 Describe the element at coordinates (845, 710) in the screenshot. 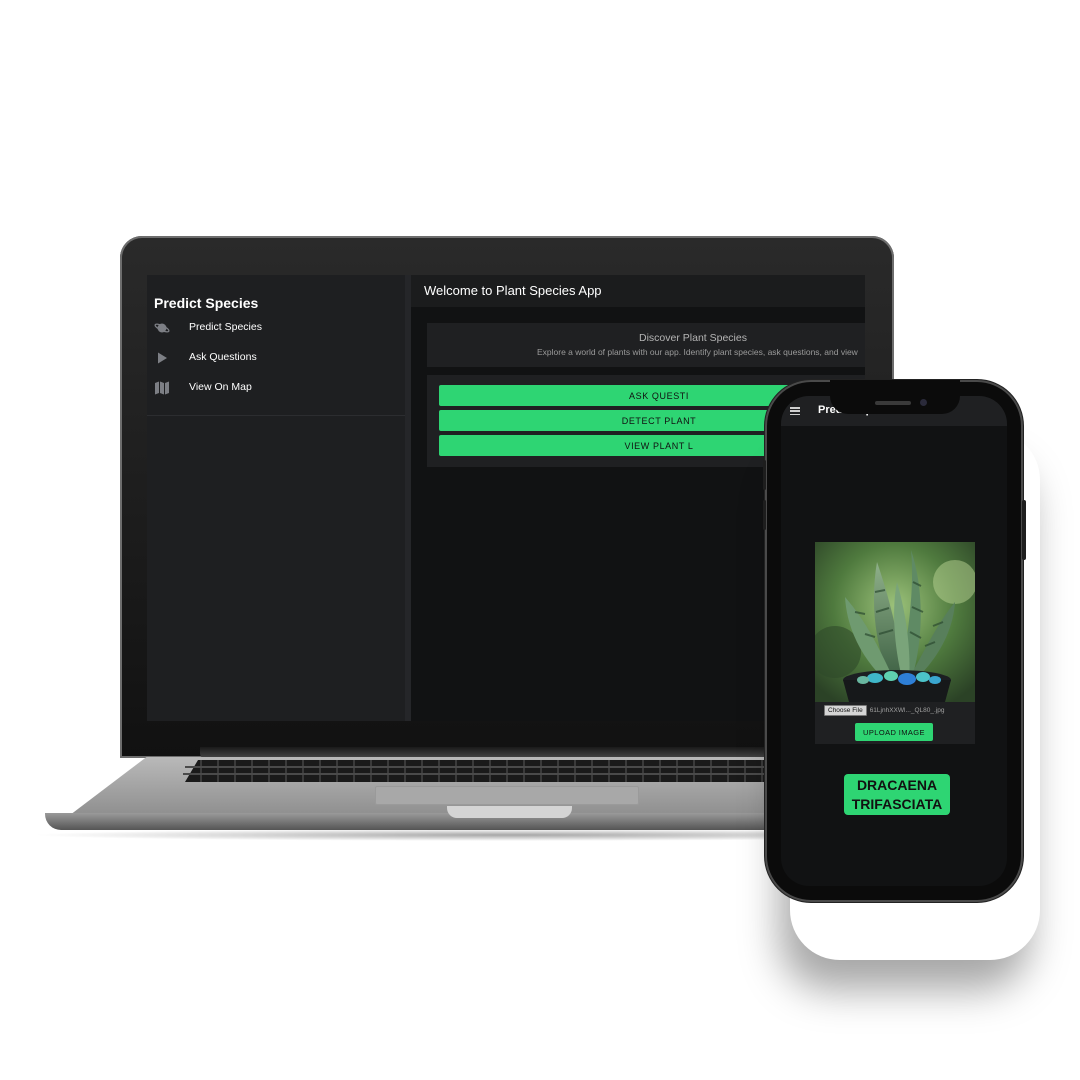

I see `choose-file-button: Choose File` at that location.